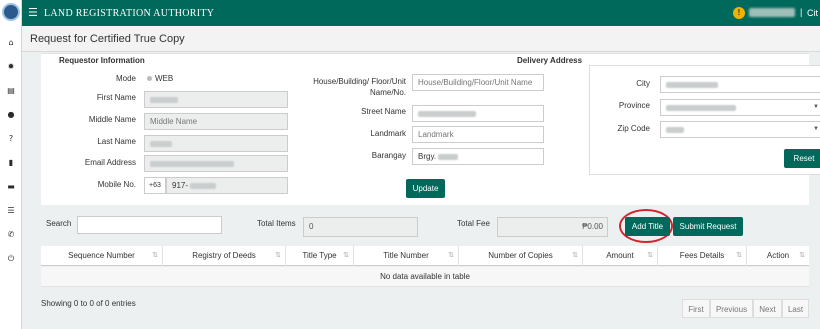 This screenshot has height=329, width=820. Describe the element at coordinates (180, 185) in the screenshot. I see `mobile-value: 917-` at that location.